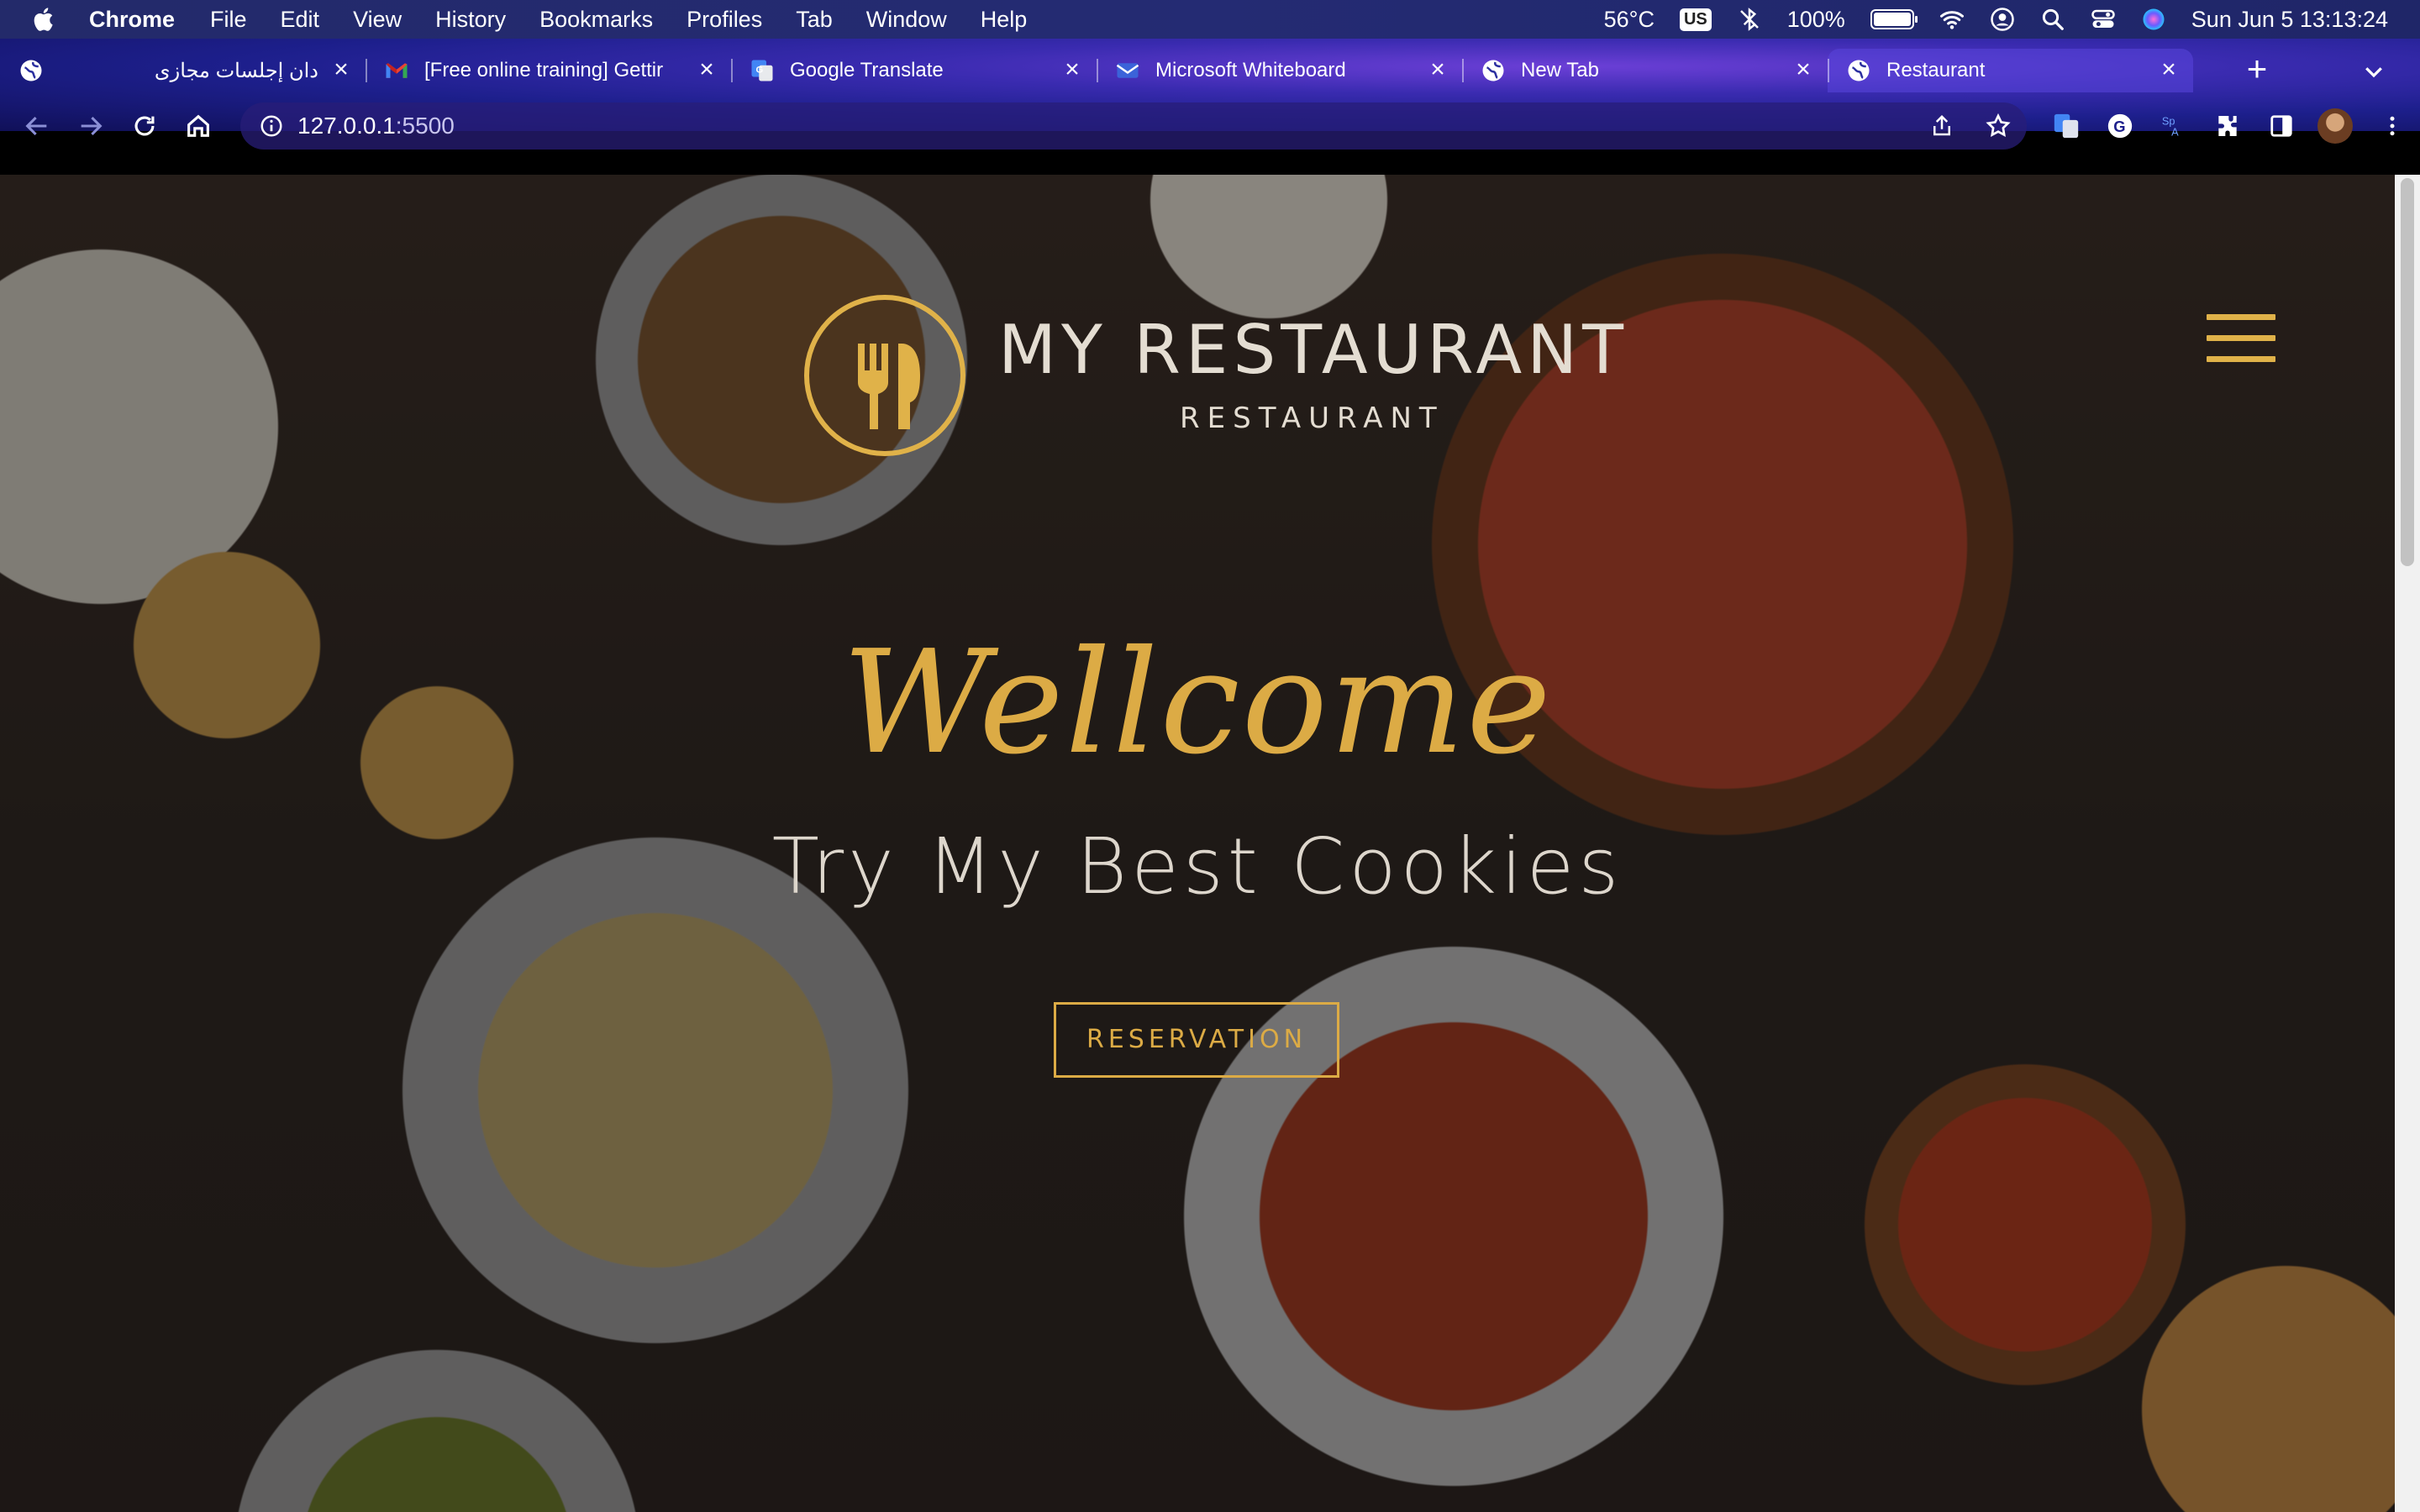 The image size is (2420, 1512). Describe the element at coordinates (2103, 19) in the screenshot. I see `control-center-icon` at that location.